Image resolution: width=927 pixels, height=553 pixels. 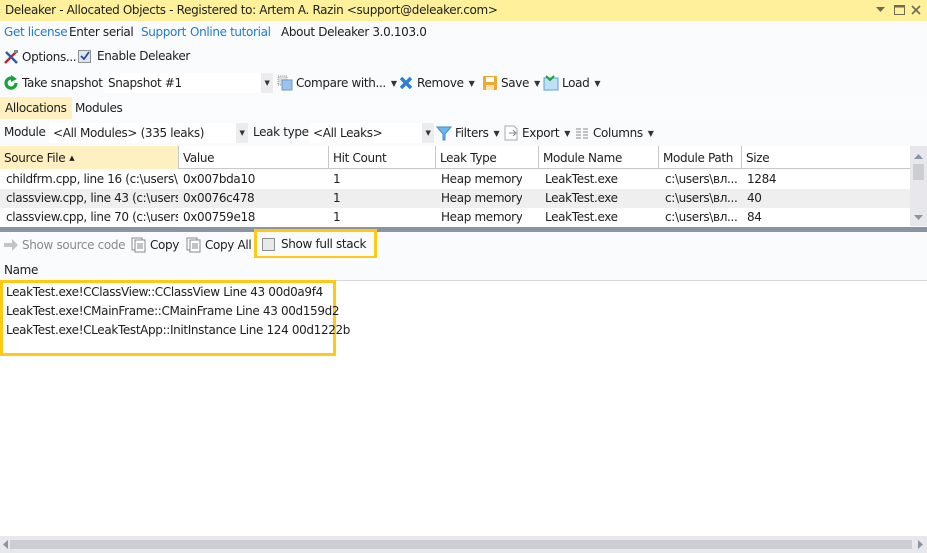 What do you see at coordinates (916, 10) in the screenshot?
I see `close-icon` at bounding box center [916, 10].